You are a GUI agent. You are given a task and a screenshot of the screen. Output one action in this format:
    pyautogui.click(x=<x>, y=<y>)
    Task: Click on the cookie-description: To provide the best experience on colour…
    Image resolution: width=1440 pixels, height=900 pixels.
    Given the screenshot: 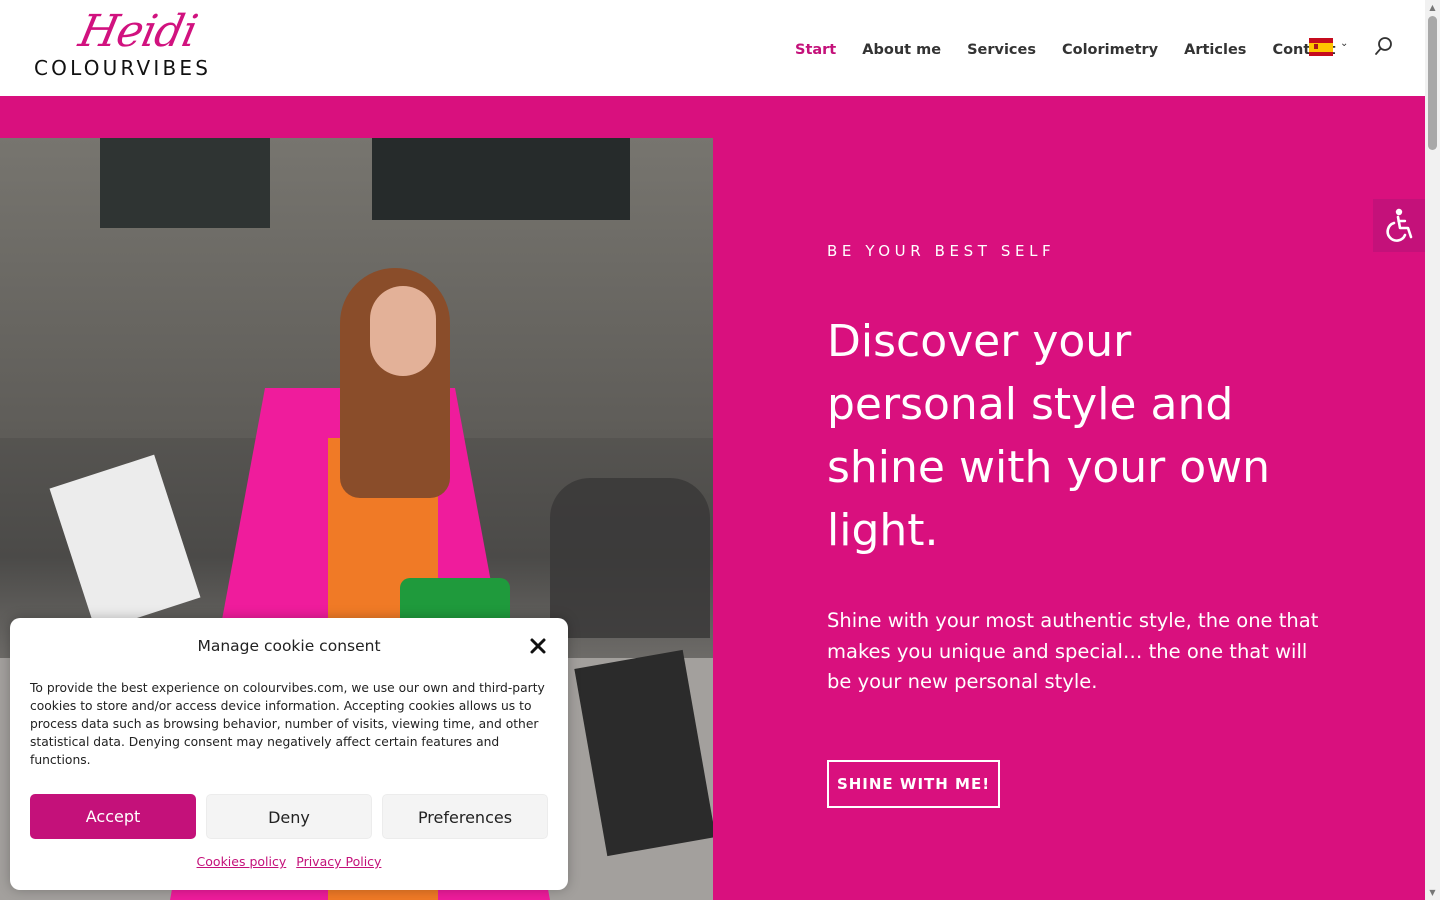 What is the action you would take?
    pyautogui.click(x=287, y=724)
    